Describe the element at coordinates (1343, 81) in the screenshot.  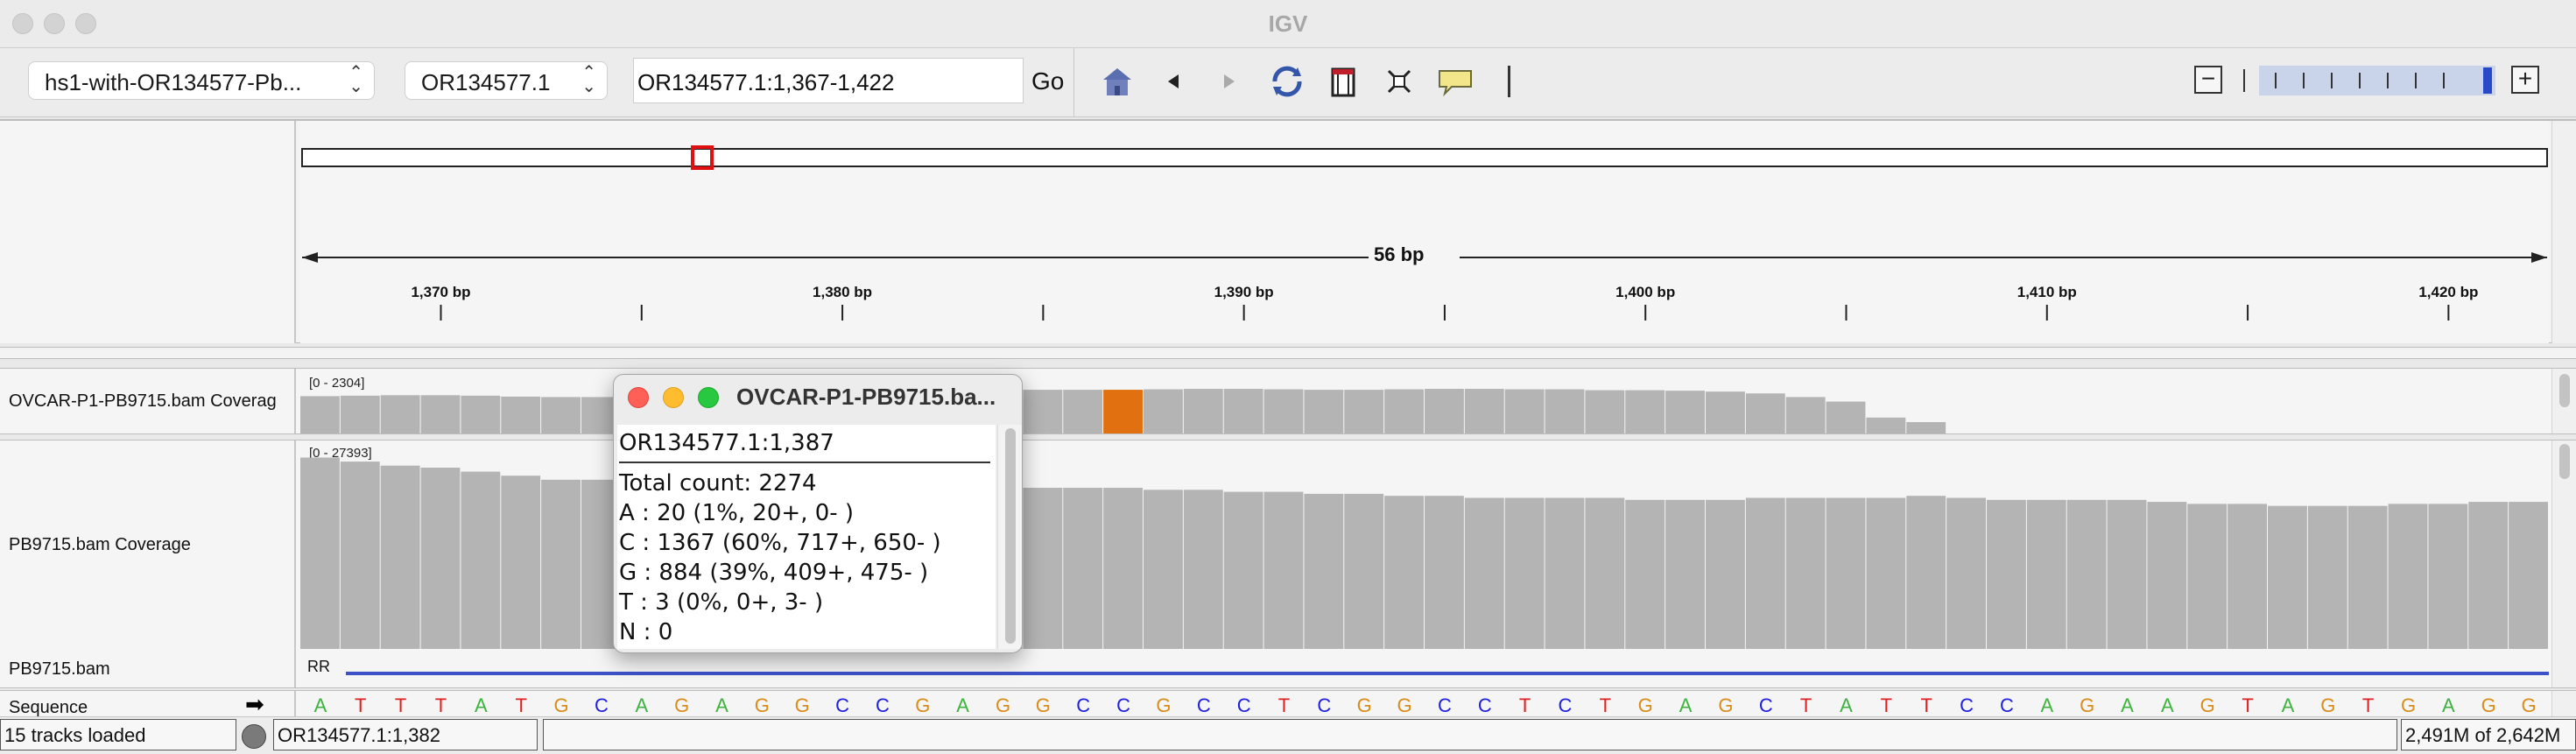
I see `region-of-interest-icon` at that location.